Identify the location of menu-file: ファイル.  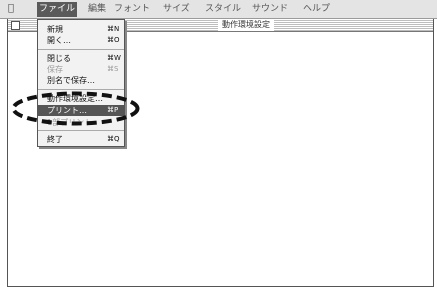
(57, 9).